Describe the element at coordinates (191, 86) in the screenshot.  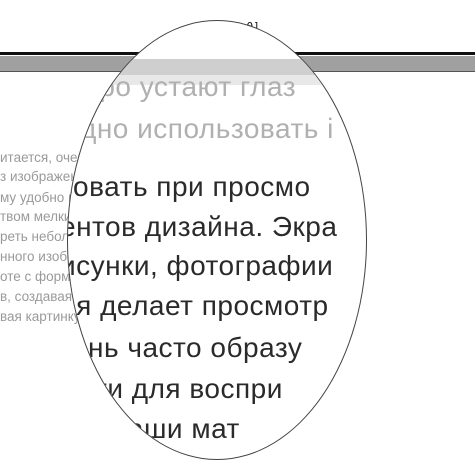
I see `lens-text-line: тро устают глаз` at that location.